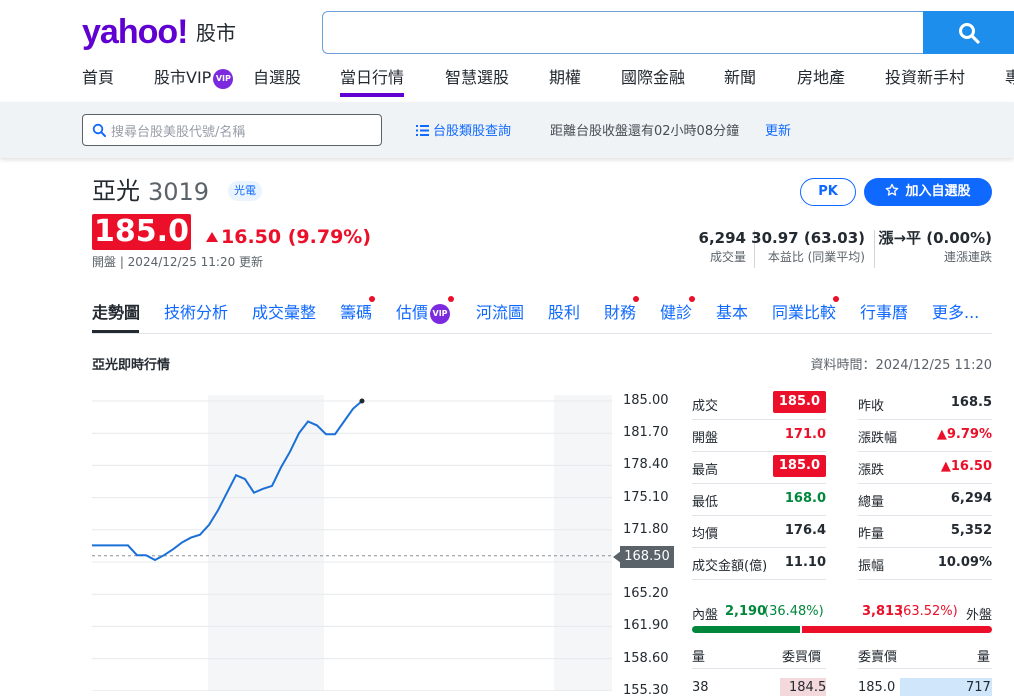 The height and width of the screenshot is (698, 1014). Describe the element at coordinates (284, 313) in the screenshot. I see `tab-trades: 成交彙整` at that location.